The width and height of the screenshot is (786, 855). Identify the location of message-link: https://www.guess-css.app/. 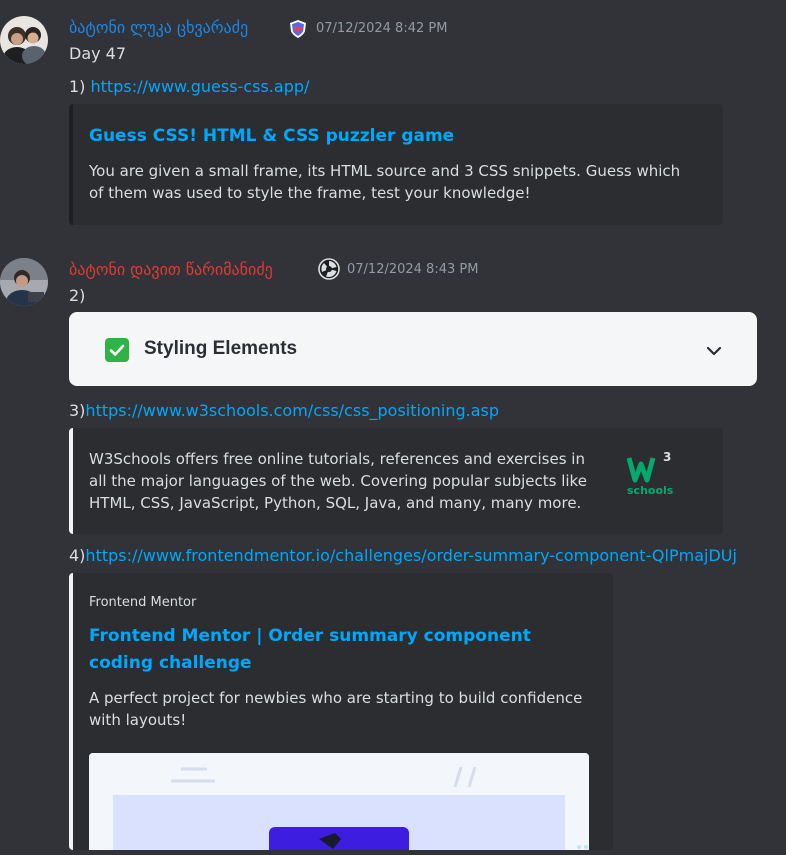
(200, 86).